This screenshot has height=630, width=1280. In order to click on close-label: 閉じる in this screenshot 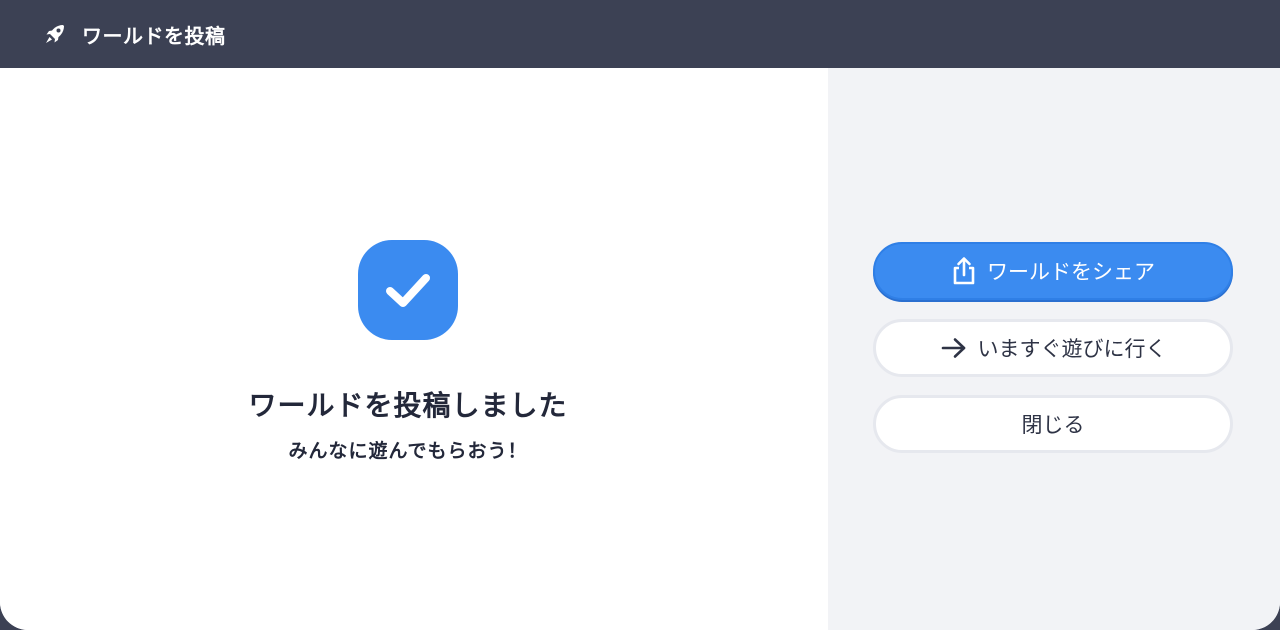, I will do `click(1053, 425)`.